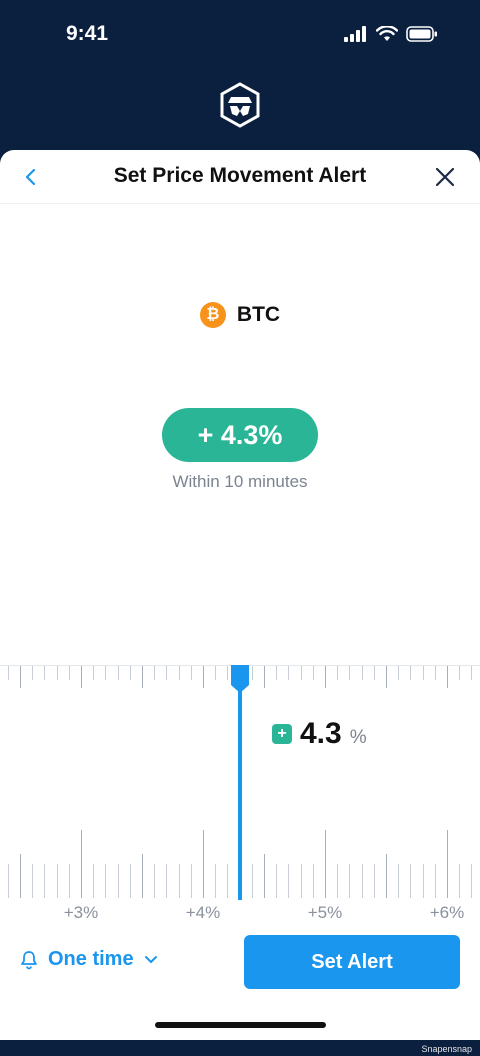 The image size is (480, 1056). I want to click on brand-header, so click(240, 112).